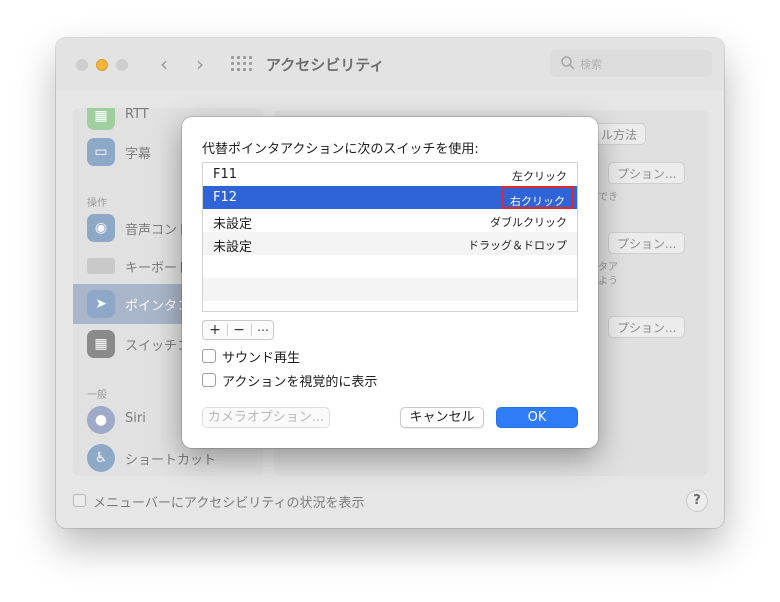 This screenshot has width=780, height=602. I want to click on sidebar-item-label: 字幕, so click(138, 154).